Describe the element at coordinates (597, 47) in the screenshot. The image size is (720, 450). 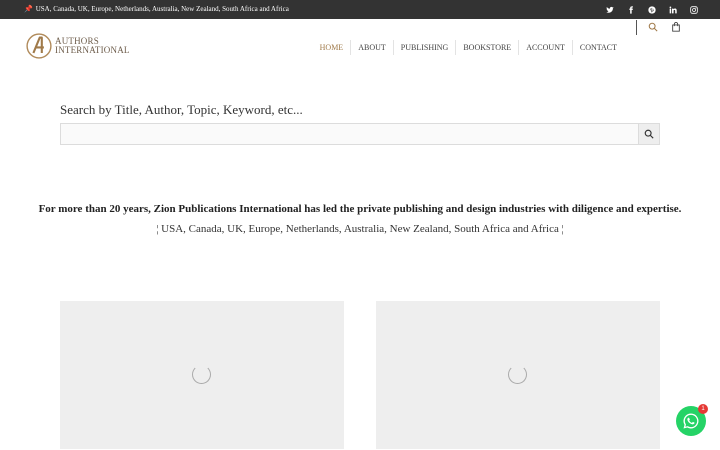
I see `nav-item-contact: CONTACT` at that location.